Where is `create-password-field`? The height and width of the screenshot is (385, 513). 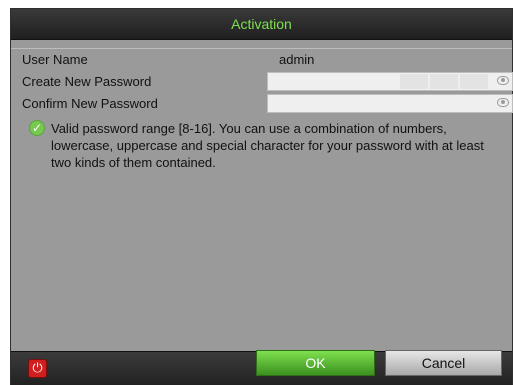 create-password-field is located at coordinates (390, 81).